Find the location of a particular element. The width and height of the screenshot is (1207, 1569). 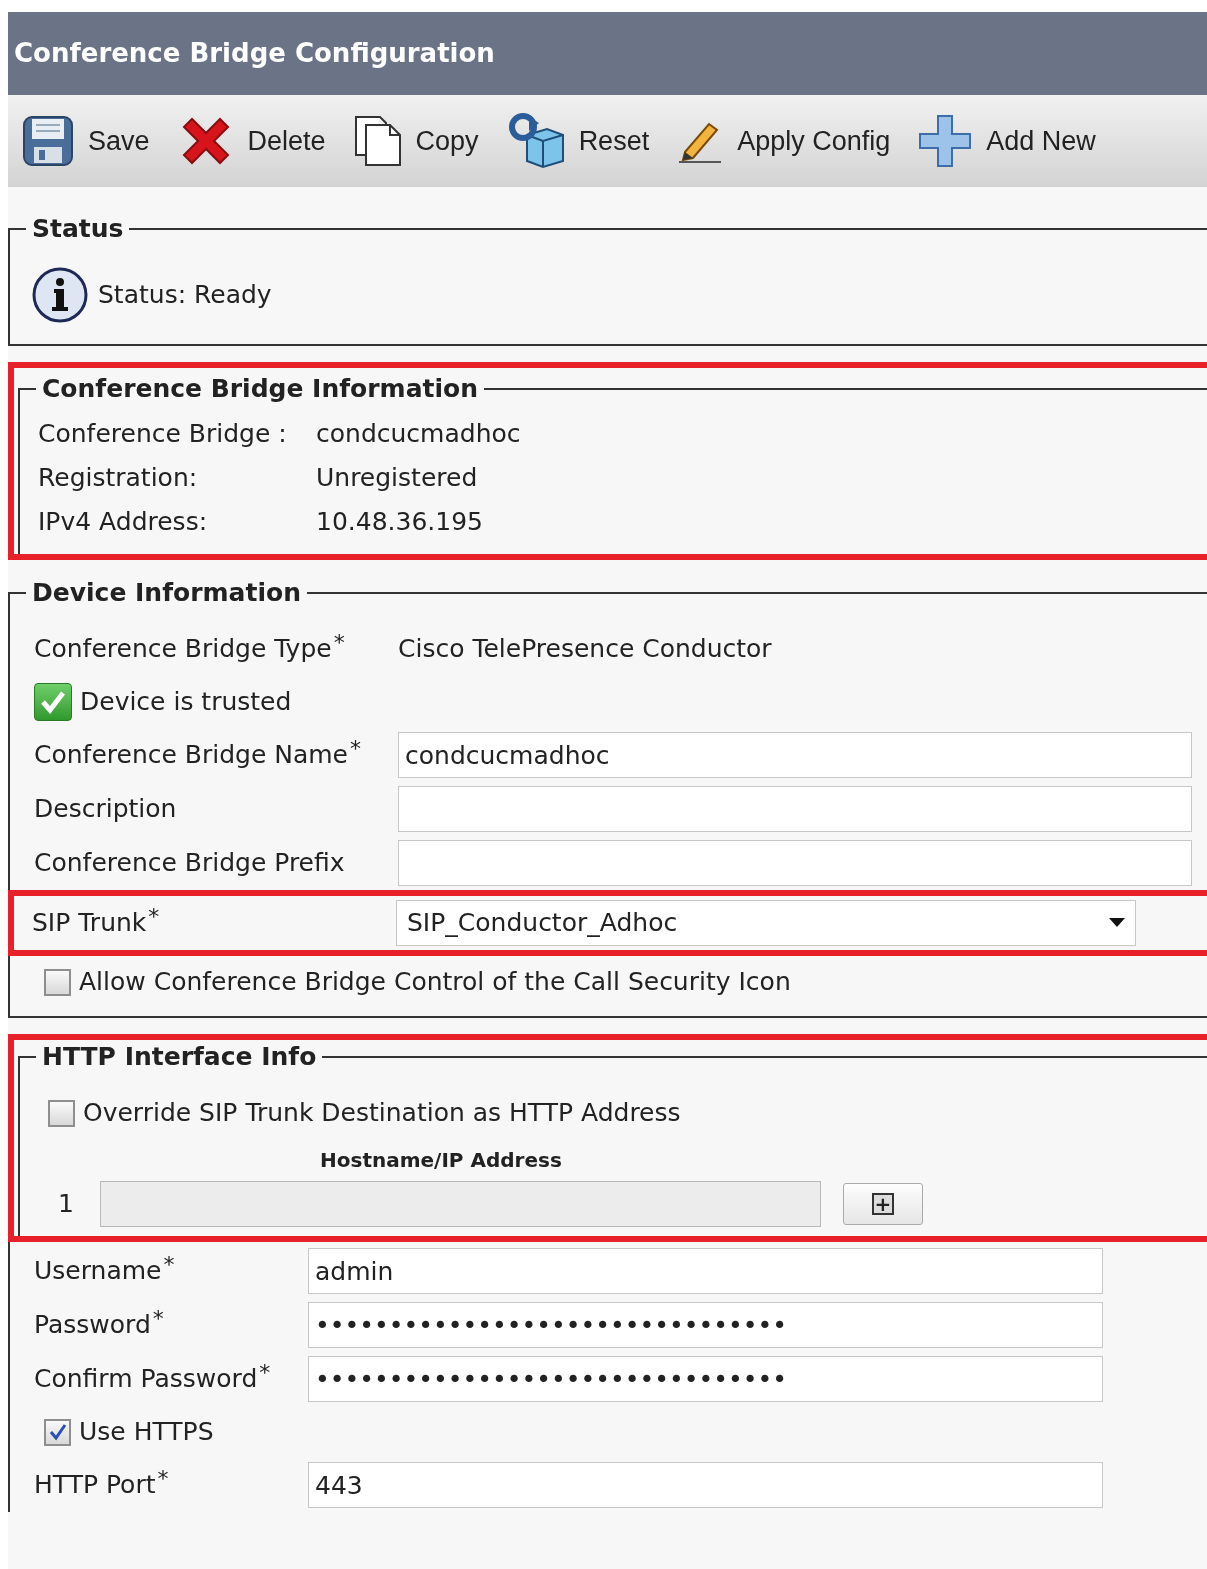

info-value: 10.48.36.195 is located at coordinates (399, 522).